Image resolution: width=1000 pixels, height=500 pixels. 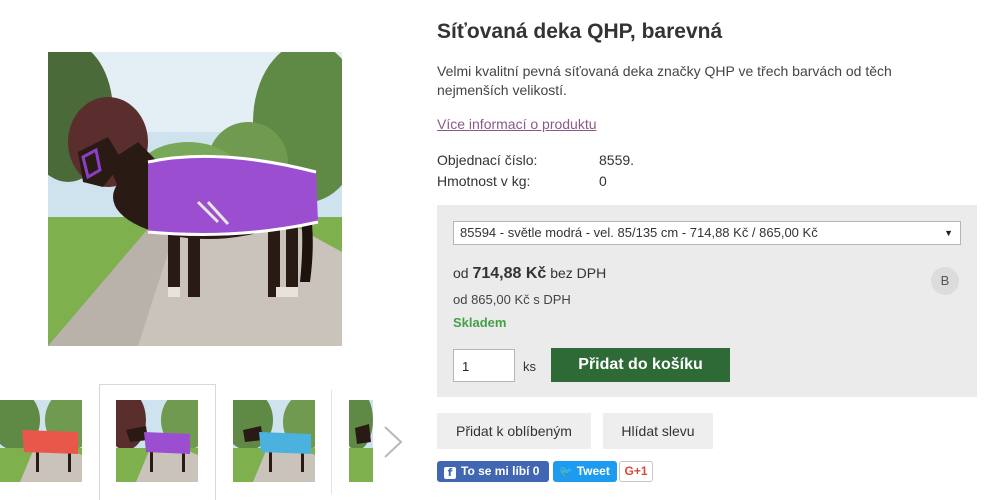 I want to click on spec-value: 0, so click(x=603, y=181).